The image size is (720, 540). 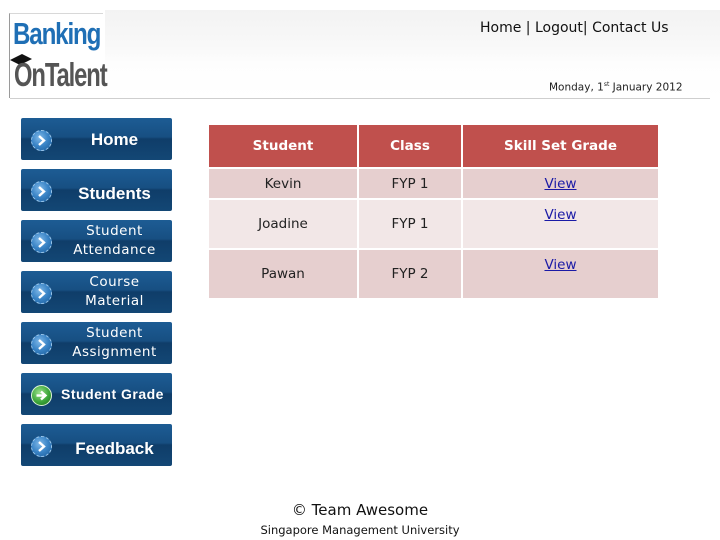 What do you see at coordinates (112, 393) in the screenshot?
I see `sidebar-item-label: Student Grade` at bounding box center [112, 393].